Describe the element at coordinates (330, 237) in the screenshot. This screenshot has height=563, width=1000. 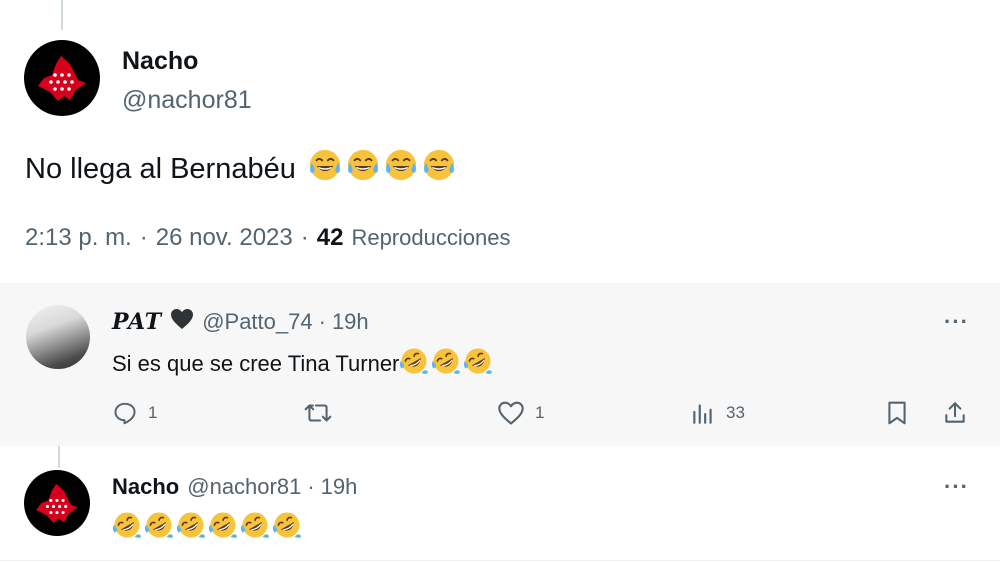
I see `views-count: 42` at that location.